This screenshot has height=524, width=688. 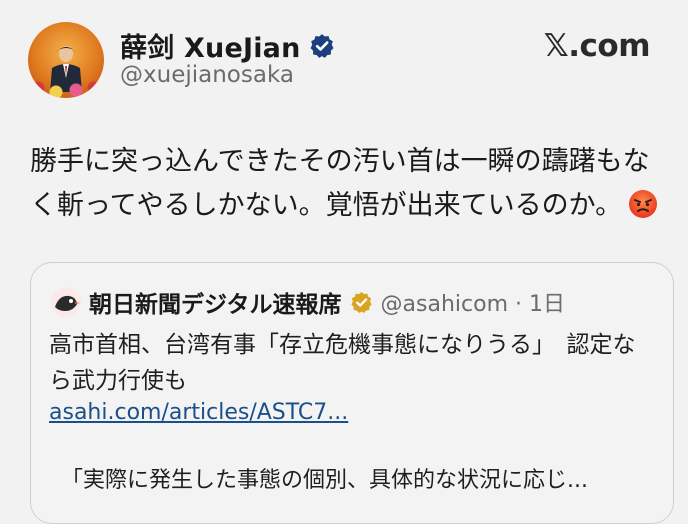 I want to click on x-brand-logo: 𝕏.com, so click(x=597, y=46).